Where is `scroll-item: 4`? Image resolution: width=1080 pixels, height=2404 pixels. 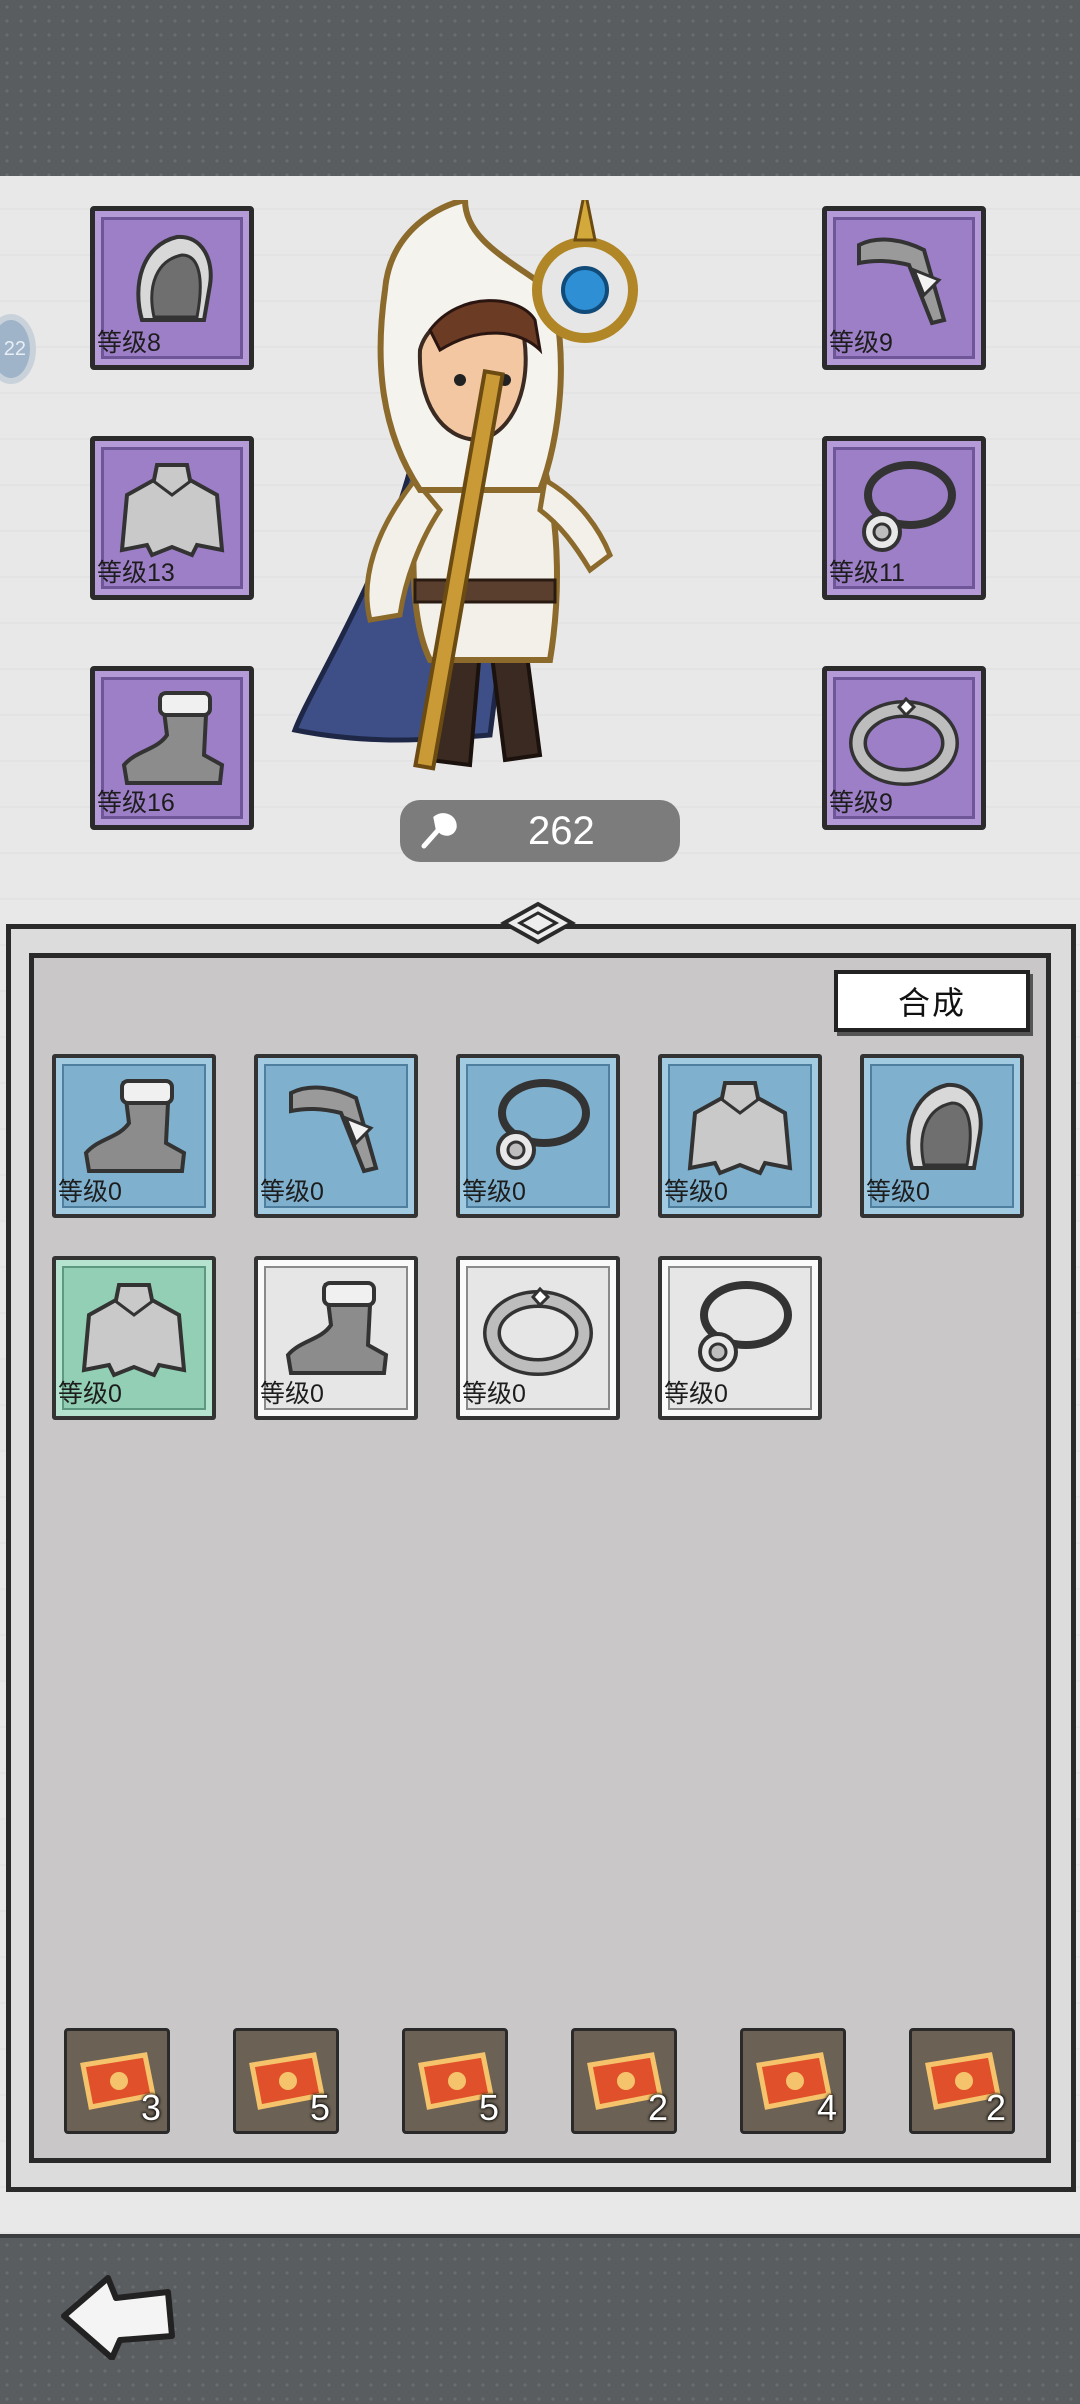
scroll-item: 4 is located at coordinates (793, 2081).